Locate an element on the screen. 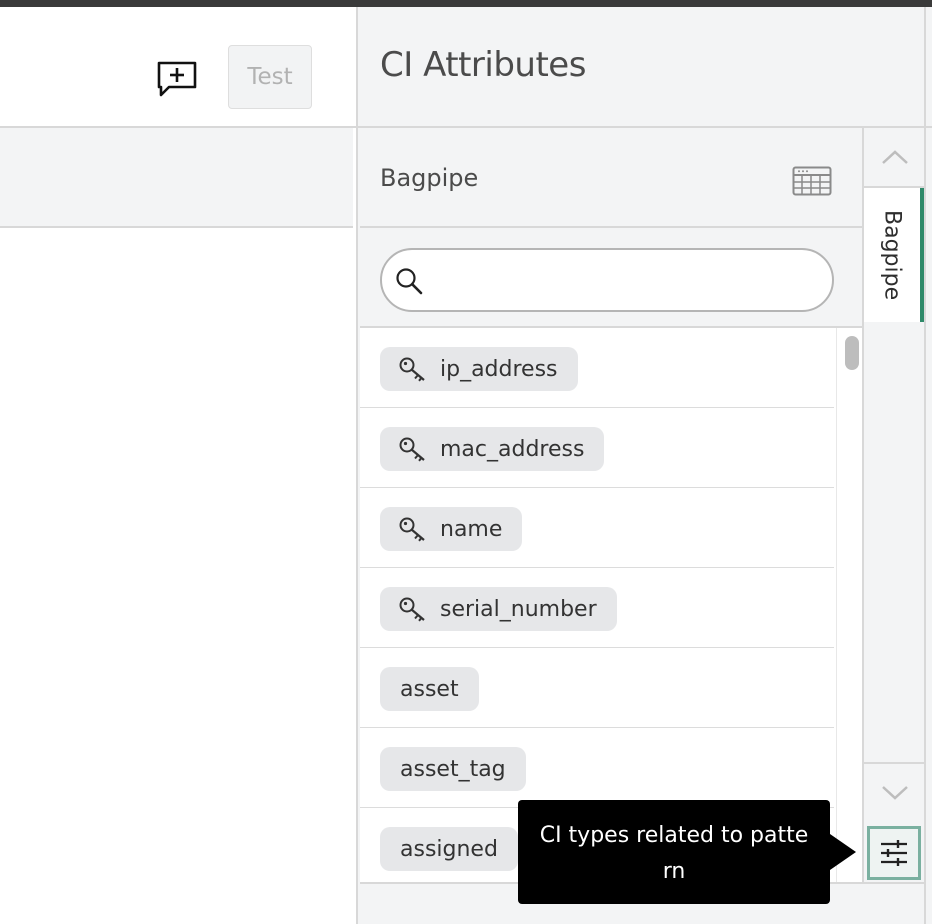  attribute-label: asset_tag is located at coordinates (453, 769).